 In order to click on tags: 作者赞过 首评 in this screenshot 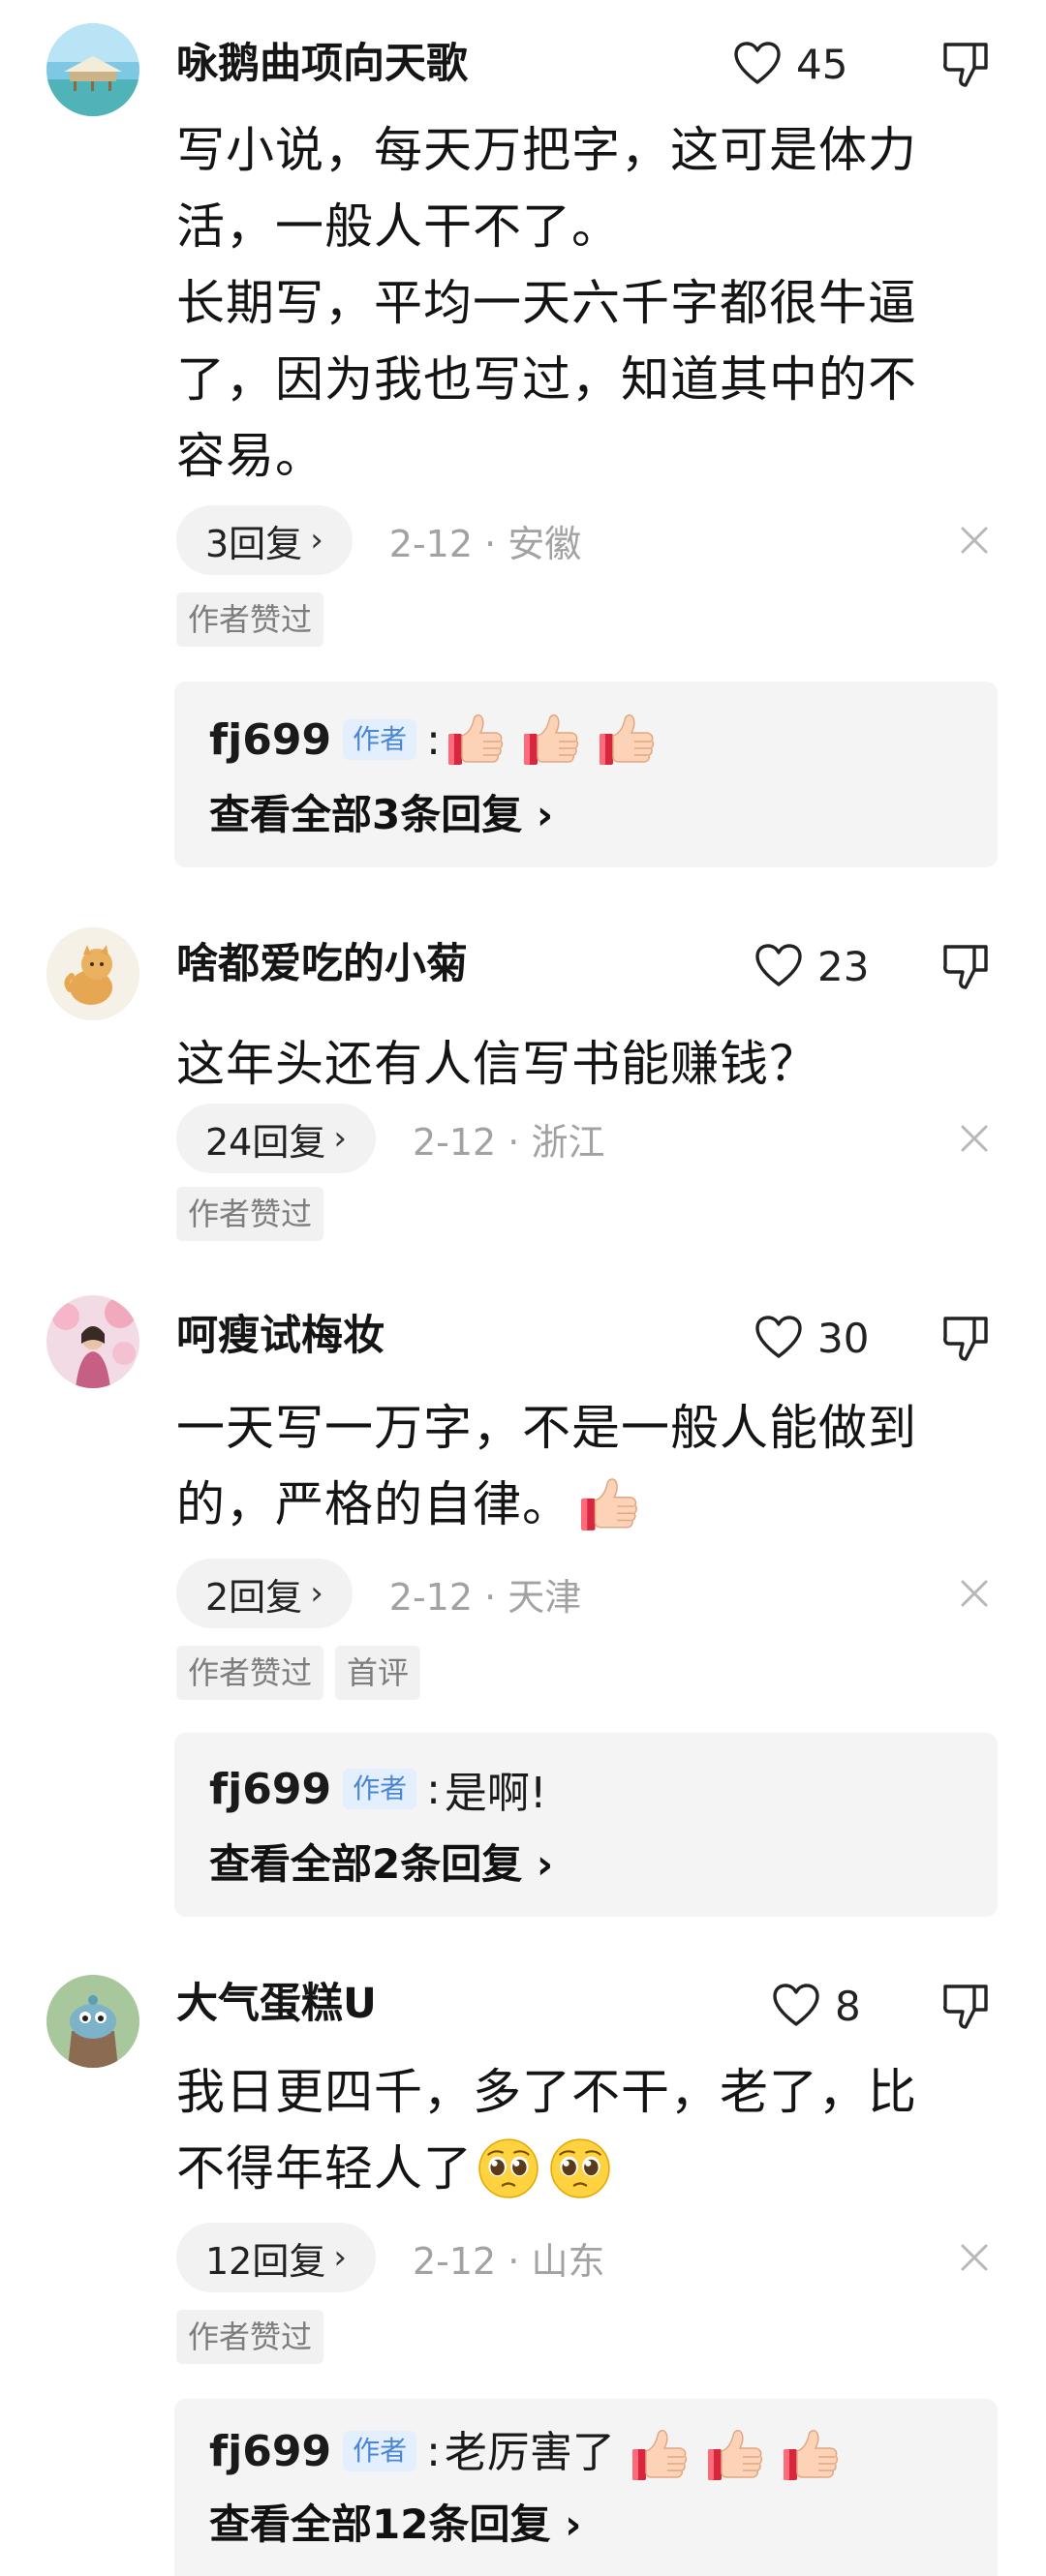, I will do `click(298, 1673)`.